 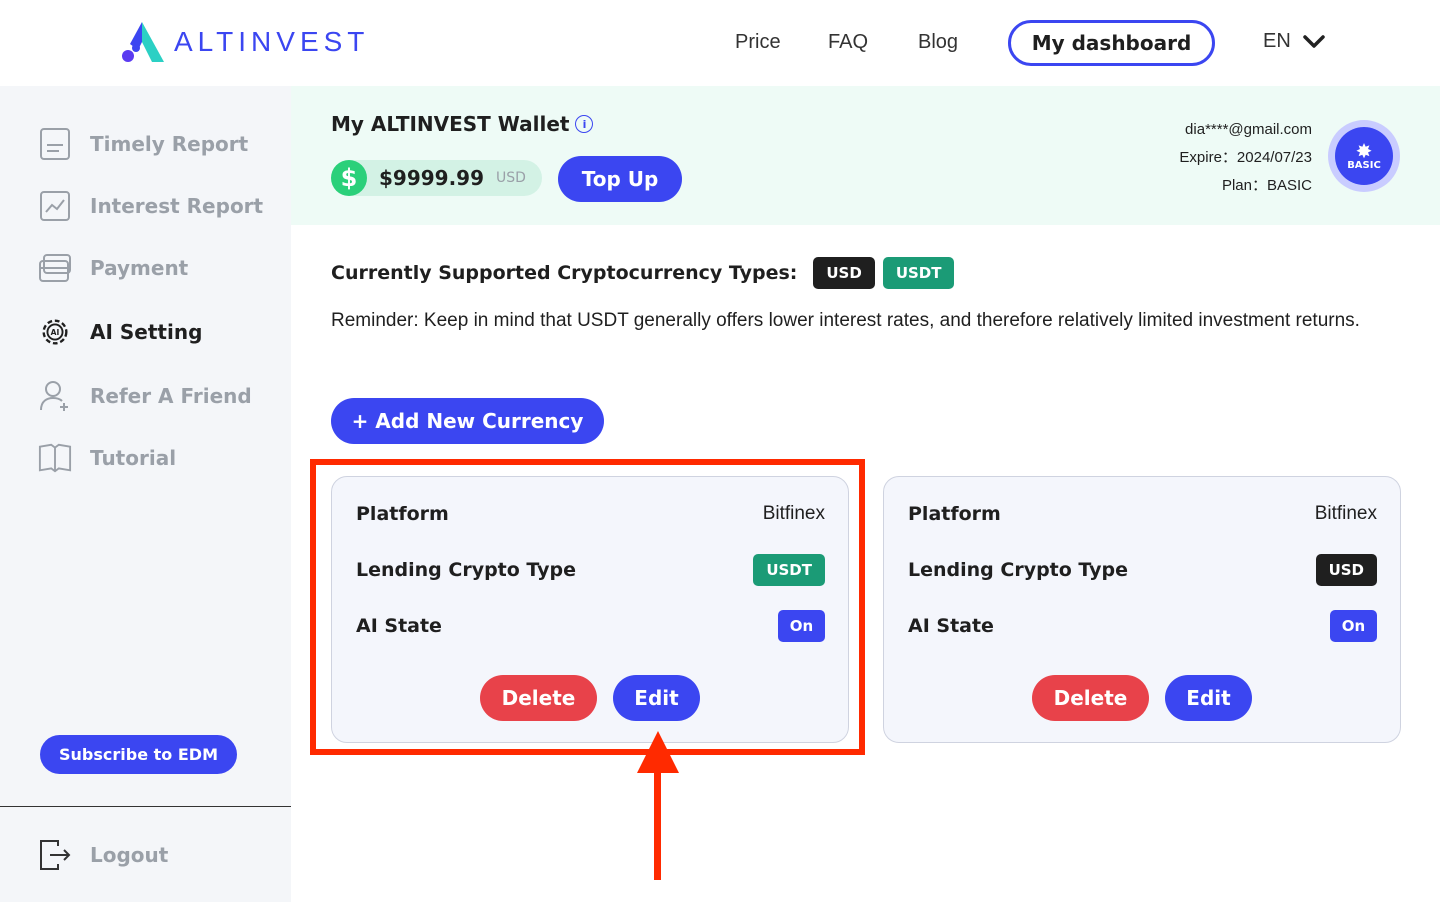 I want to click on balance-display: $ $9999.99 USD, so click(x=436, y=178).